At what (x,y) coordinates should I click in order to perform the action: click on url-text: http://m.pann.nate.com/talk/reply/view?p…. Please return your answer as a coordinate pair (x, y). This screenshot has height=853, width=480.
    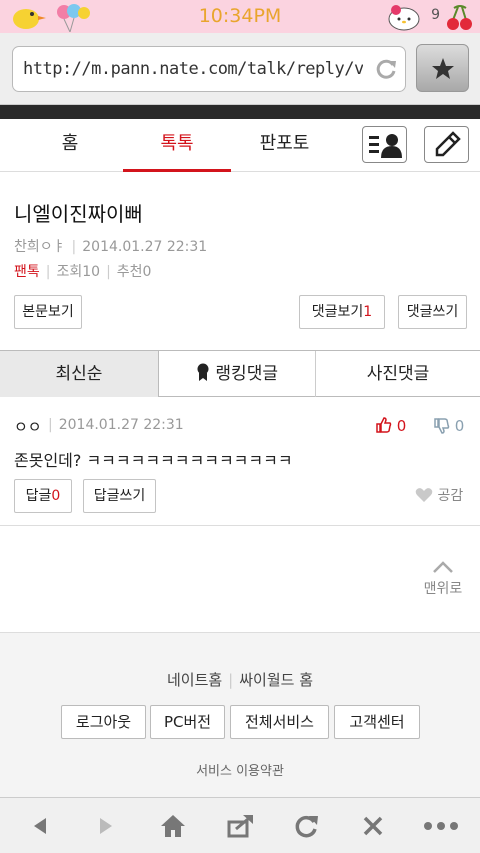
    Looking at the image, I should click on (193, 69).